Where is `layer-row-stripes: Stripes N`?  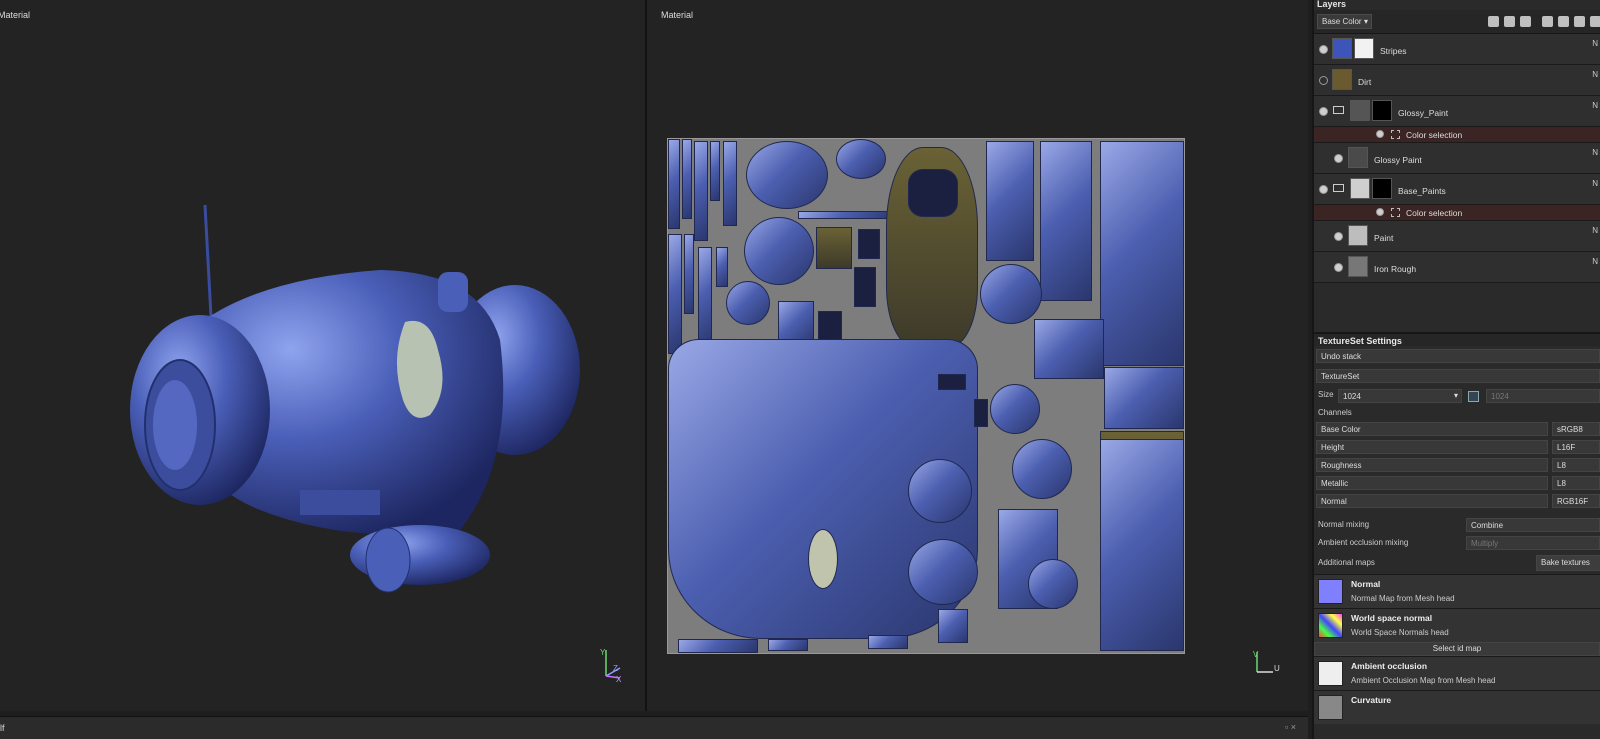
layer-row-stripes: Stripes N is located at coordinates (1457, 49).